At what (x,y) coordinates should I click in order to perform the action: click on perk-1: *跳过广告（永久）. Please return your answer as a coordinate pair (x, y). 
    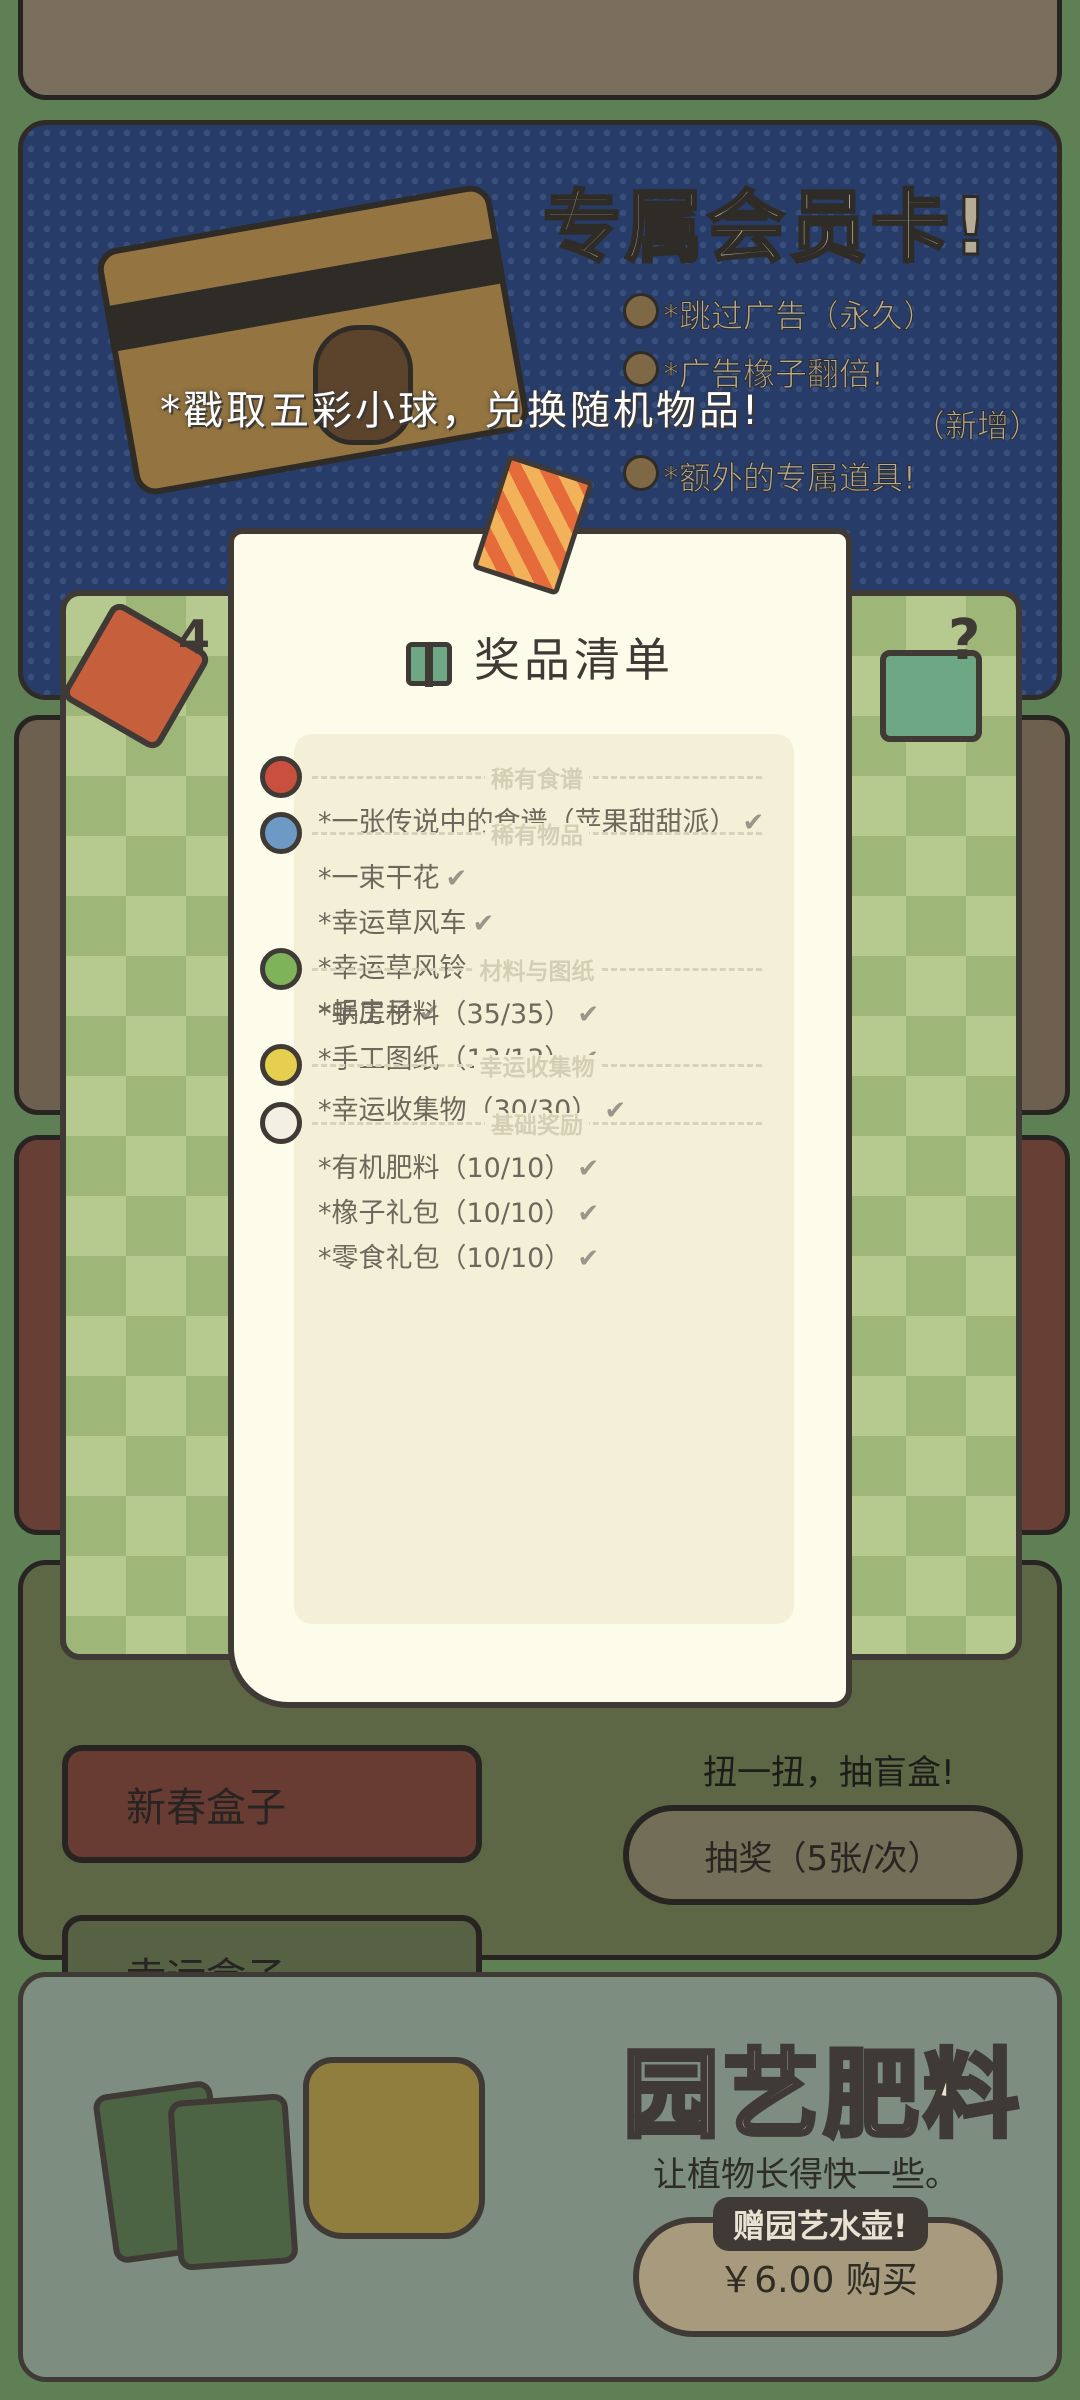
    Looking at the image, I should click on (799, 316).